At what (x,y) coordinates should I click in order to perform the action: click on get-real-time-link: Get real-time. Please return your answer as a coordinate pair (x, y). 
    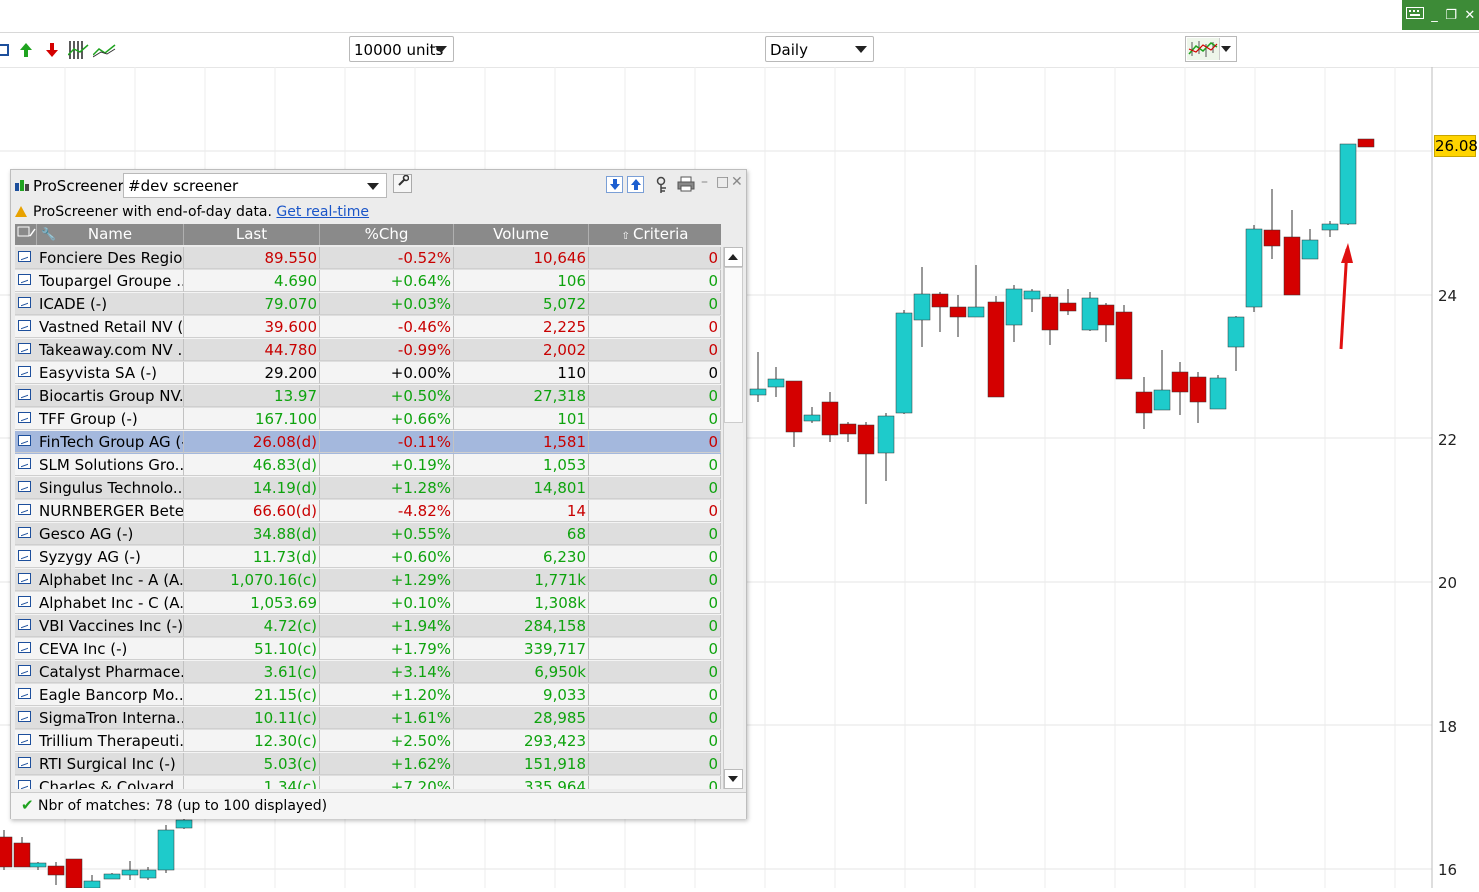
    Looking at the image, I should click on (322, 212).